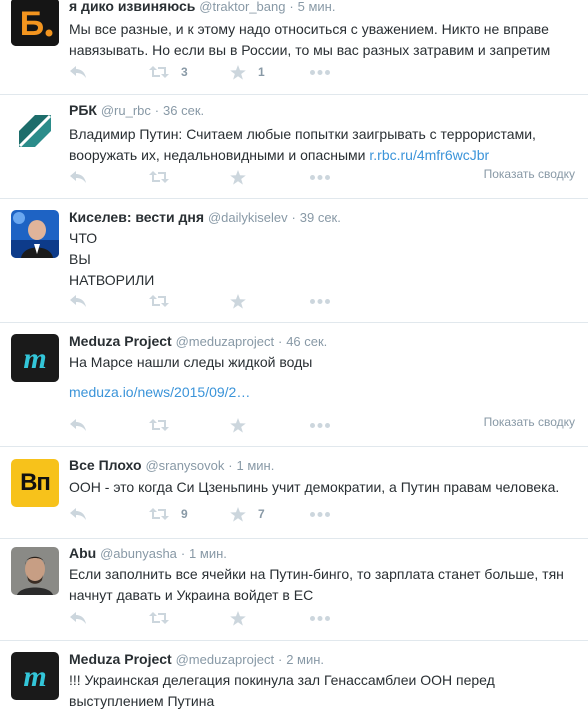 This screenshot has height=722, width=588. I want to click on username: @ru_rbc, so click(126, 110).